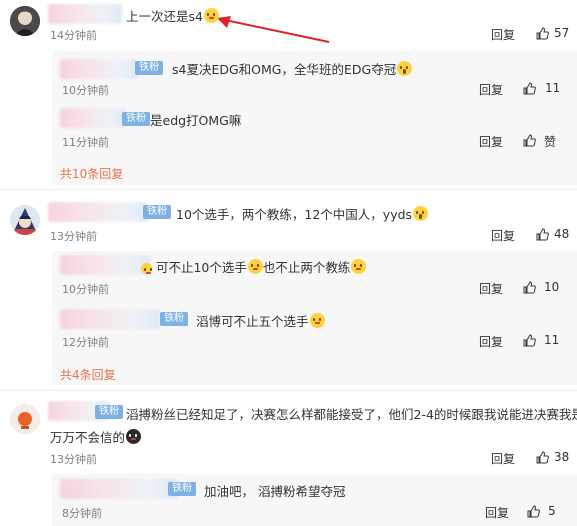 This screenshot has width=577, height=526. I want to click on reply-text: s4夏决EDG和OMG，全华班的EDG夺冠, so click(292, 68).